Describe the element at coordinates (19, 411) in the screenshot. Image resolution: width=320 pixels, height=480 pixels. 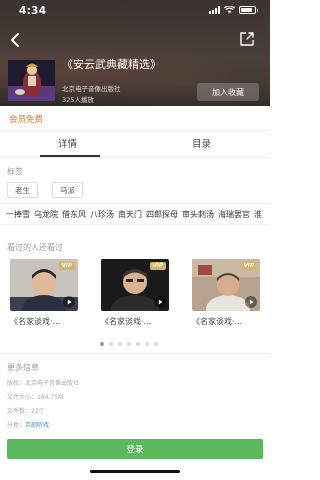
I see `info-key: 文件数：` at that location.